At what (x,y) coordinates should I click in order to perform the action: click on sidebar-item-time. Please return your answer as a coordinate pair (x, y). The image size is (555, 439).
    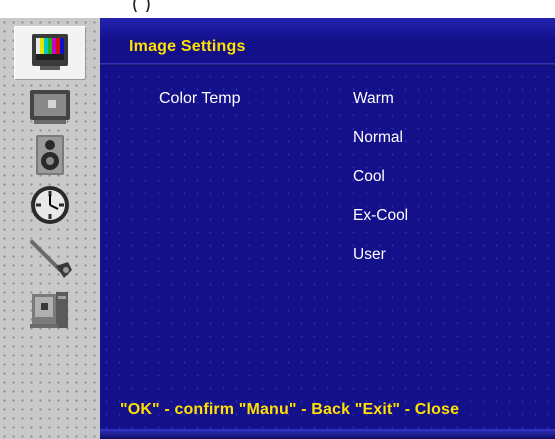
    Looking at the image, I should click on (50, 205).